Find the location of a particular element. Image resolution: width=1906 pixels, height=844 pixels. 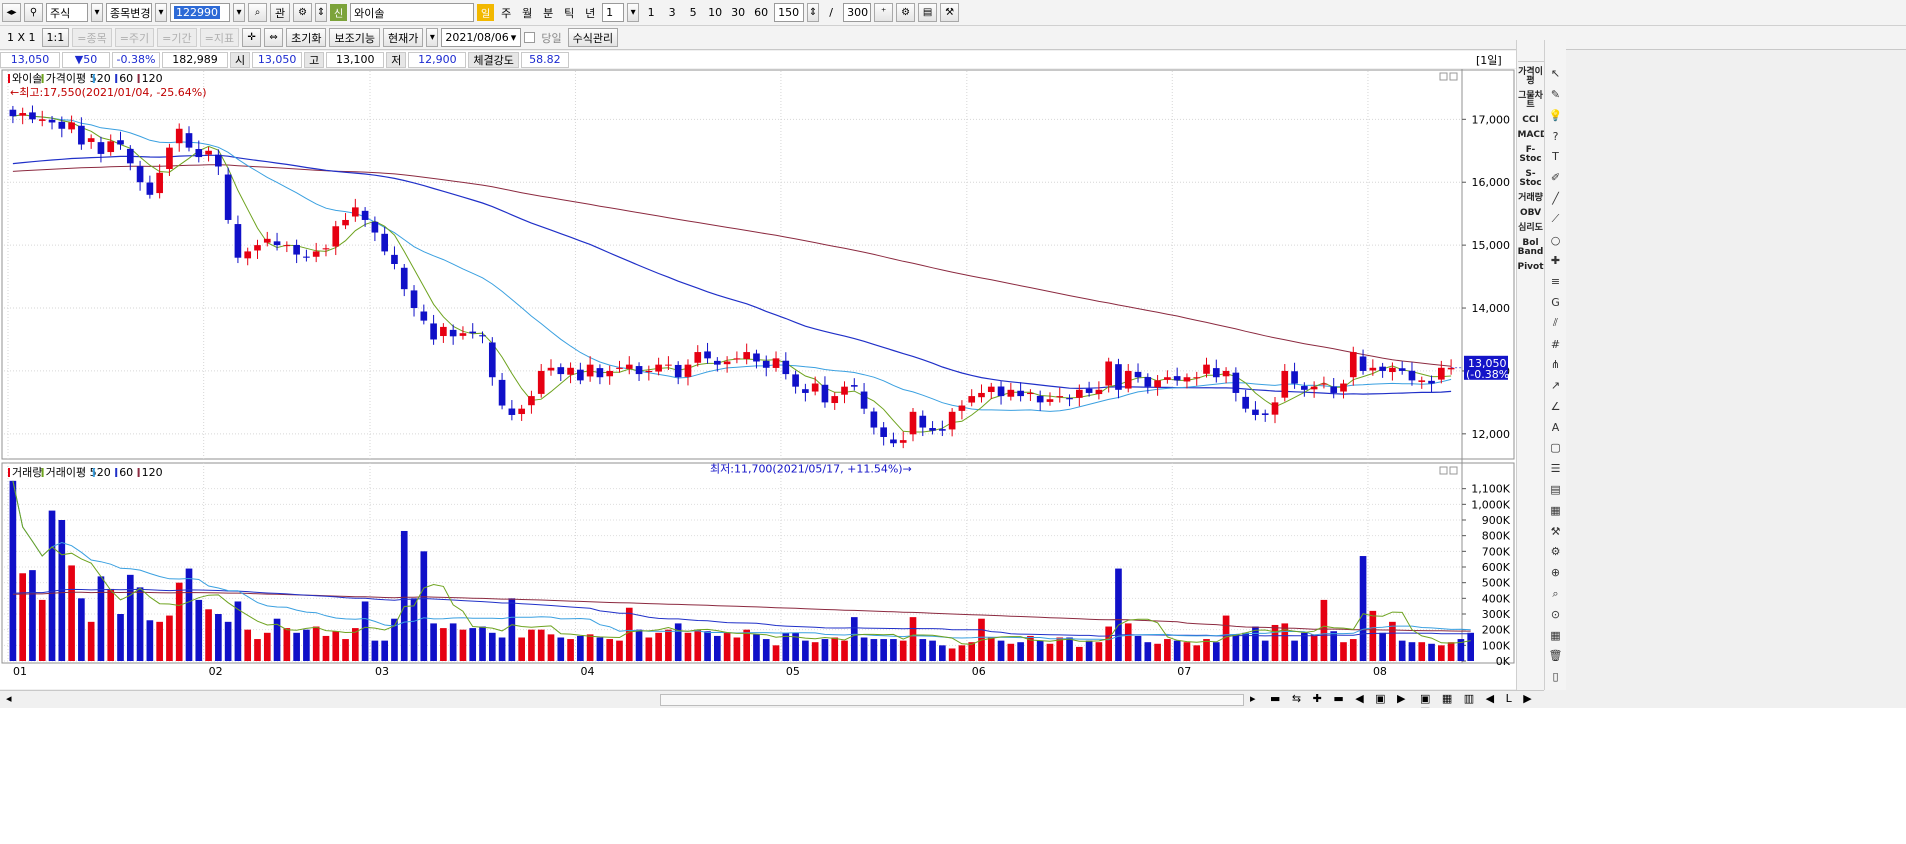

reset-button: 초기화 is located at coordinates (306, 37).